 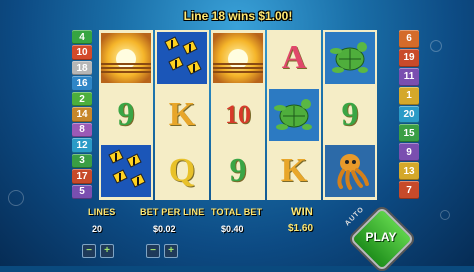 I want to click on line-indicator: 12, so click(x=82, y=145).